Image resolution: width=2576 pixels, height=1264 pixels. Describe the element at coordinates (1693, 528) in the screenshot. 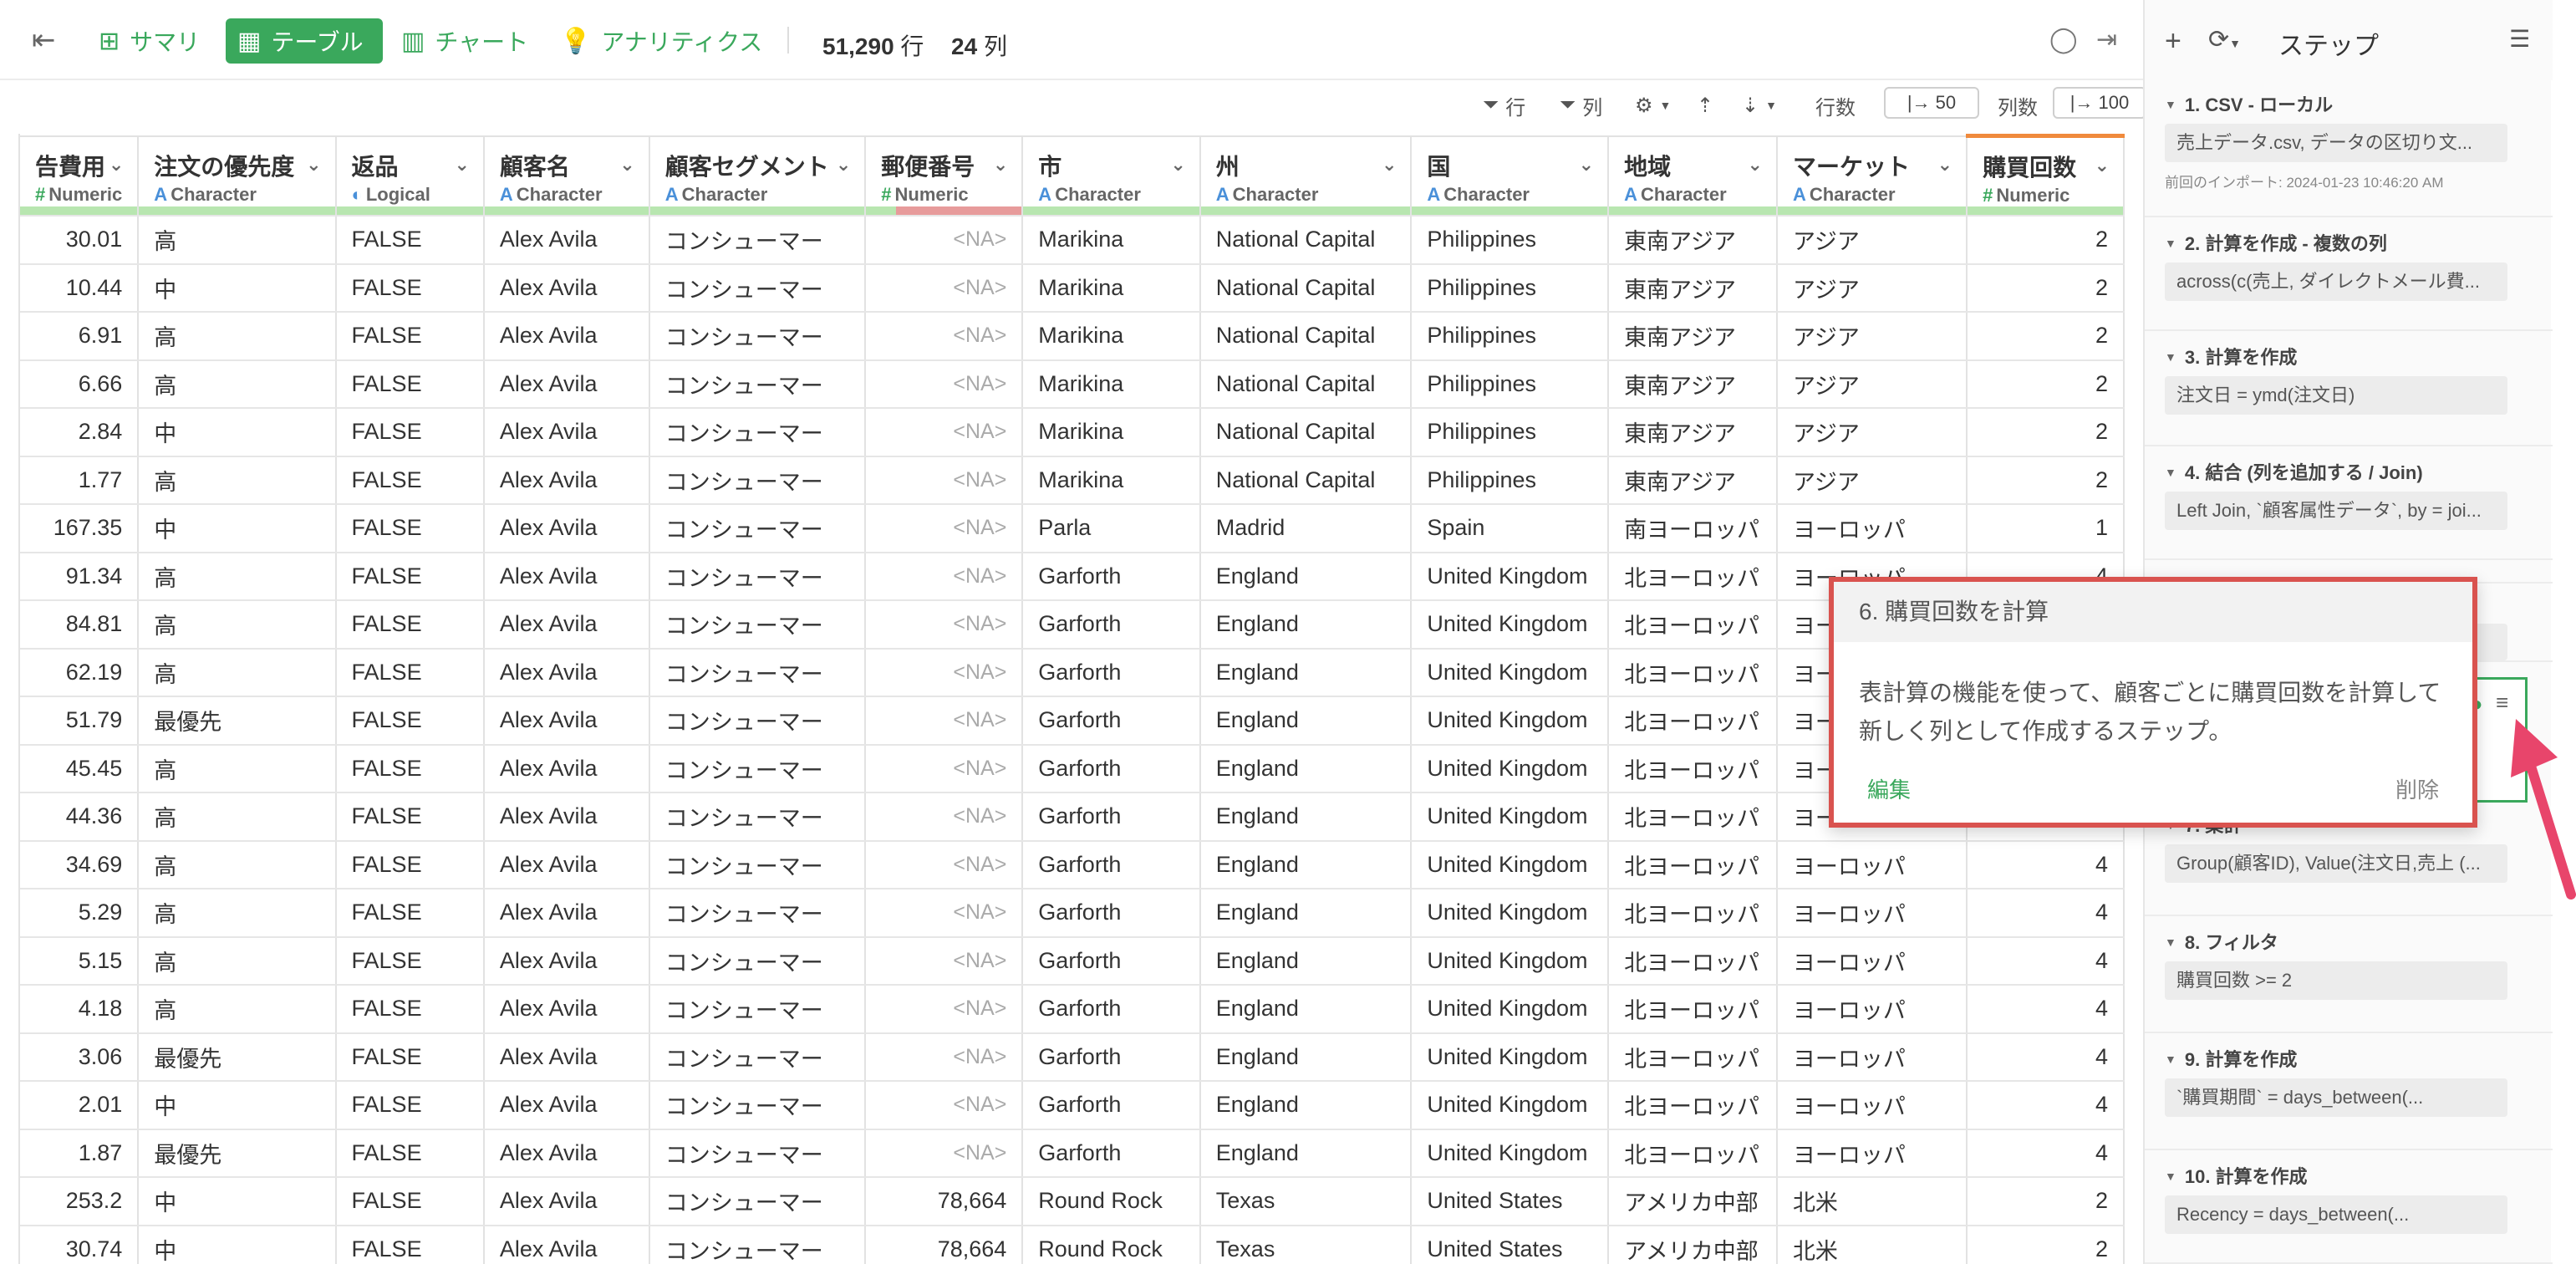

I see `table-cell: 南ヨーロッパ` at that location.